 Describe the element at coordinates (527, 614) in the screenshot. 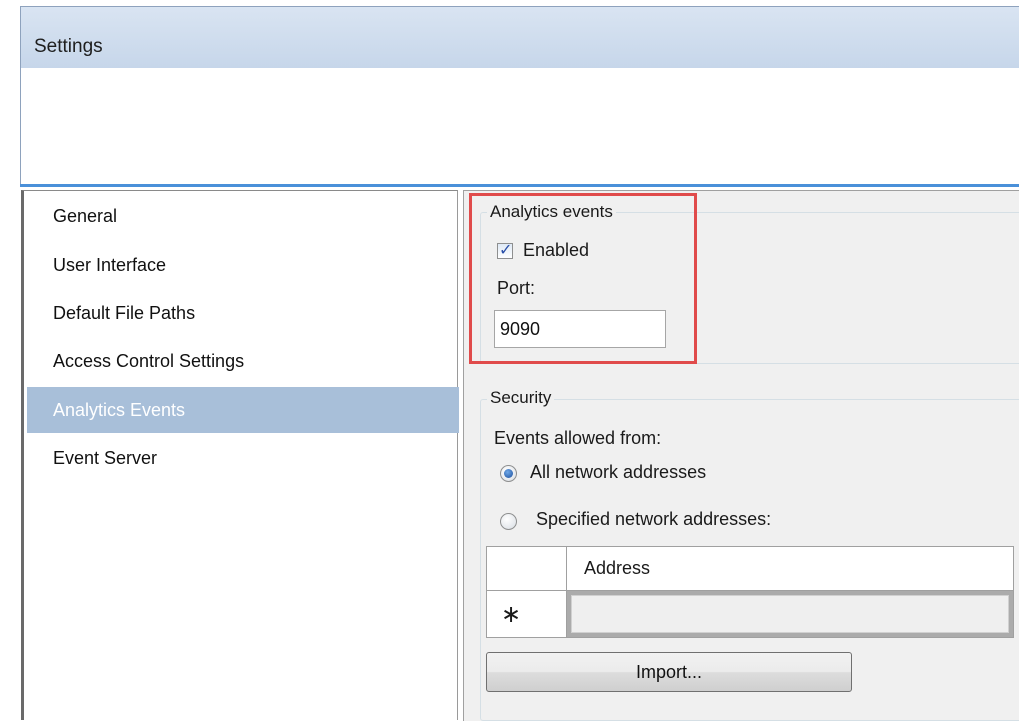

I see `grid-new-row-header: ∗` at that location.